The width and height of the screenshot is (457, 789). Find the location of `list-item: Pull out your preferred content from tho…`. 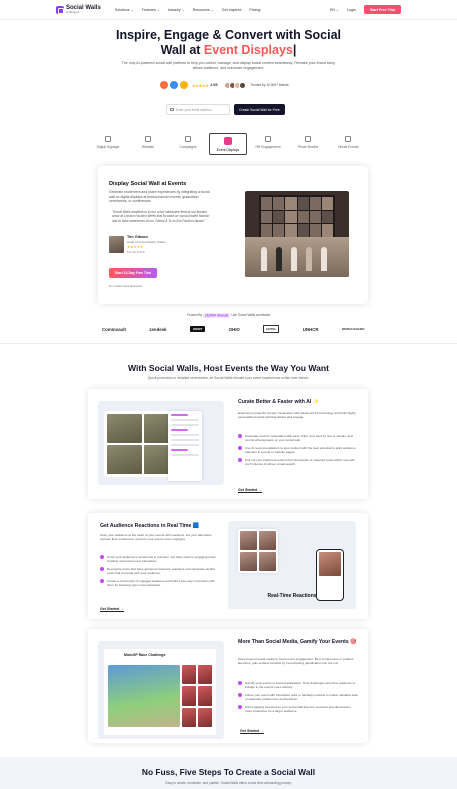

list-item: Pull out your preferred content from tho… is located at coordinates (298, 462).